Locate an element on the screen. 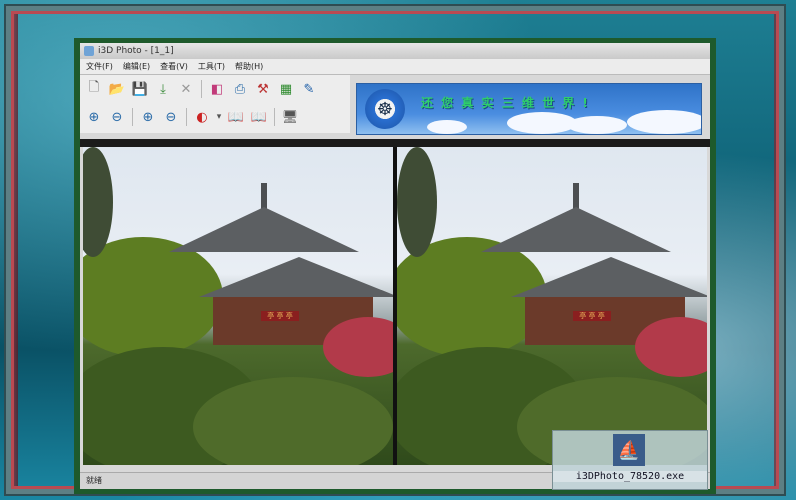 Image resolution: width=796 pixels, height=500 pixels. settings-icon: ✎ is located at coordinates (309, 89).